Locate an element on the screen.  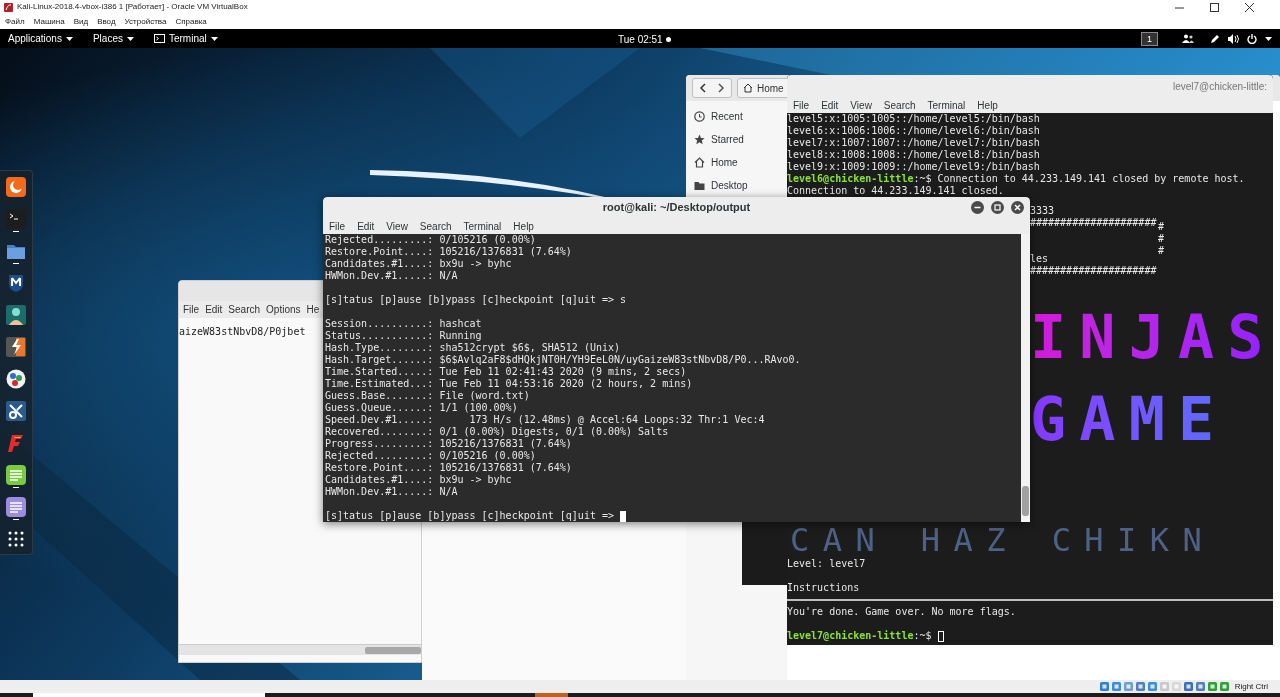
menu-item: Ввод is located at coordinates (106, 21).